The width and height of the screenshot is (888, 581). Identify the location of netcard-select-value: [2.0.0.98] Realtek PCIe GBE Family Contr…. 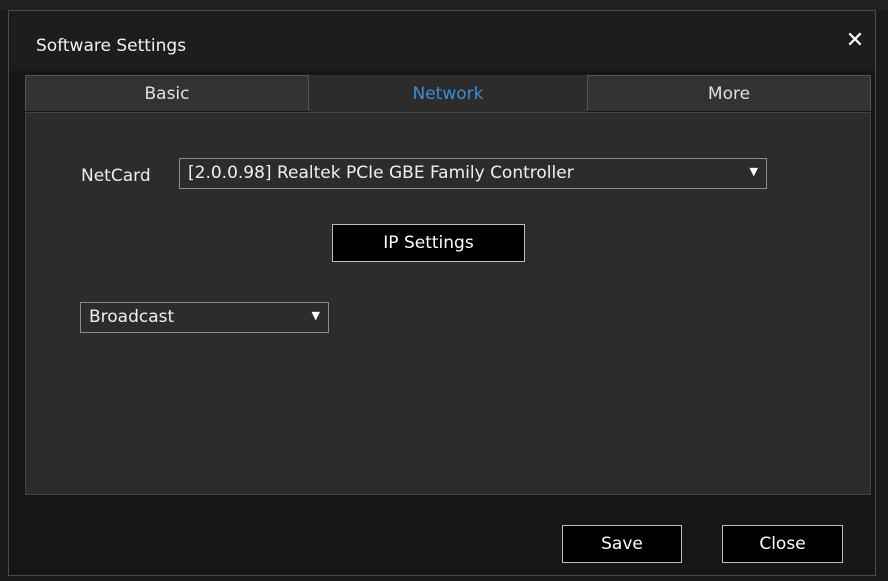
(381, 173).